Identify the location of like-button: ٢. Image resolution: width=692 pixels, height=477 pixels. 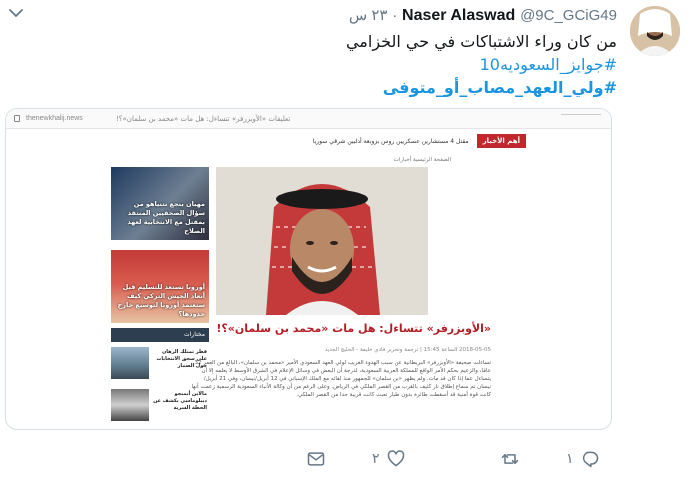
(389, 459).